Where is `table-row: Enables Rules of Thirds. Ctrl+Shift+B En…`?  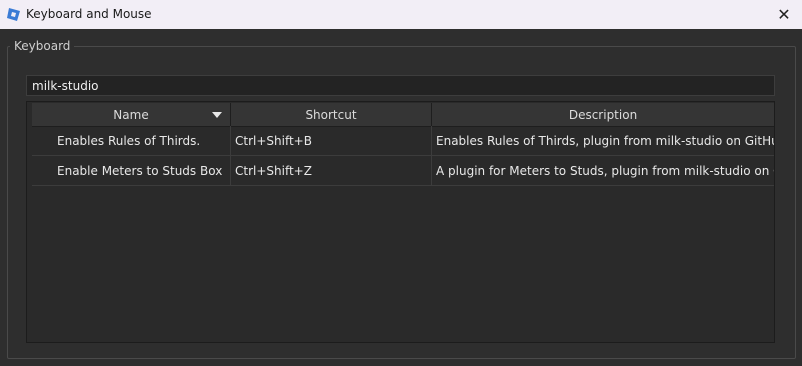
table-row: Enables Rules of Thirds. Ctrl+Shift+B En… is located at coordinates (403, 141).